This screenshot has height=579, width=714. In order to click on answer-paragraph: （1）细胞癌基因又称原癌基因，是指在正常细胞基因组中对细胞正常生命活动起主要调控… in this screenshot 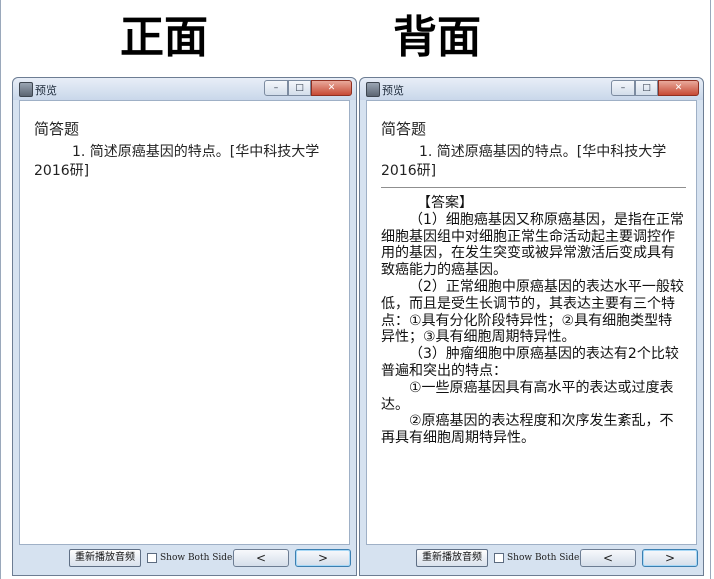, I will do `click(532, 245)`.